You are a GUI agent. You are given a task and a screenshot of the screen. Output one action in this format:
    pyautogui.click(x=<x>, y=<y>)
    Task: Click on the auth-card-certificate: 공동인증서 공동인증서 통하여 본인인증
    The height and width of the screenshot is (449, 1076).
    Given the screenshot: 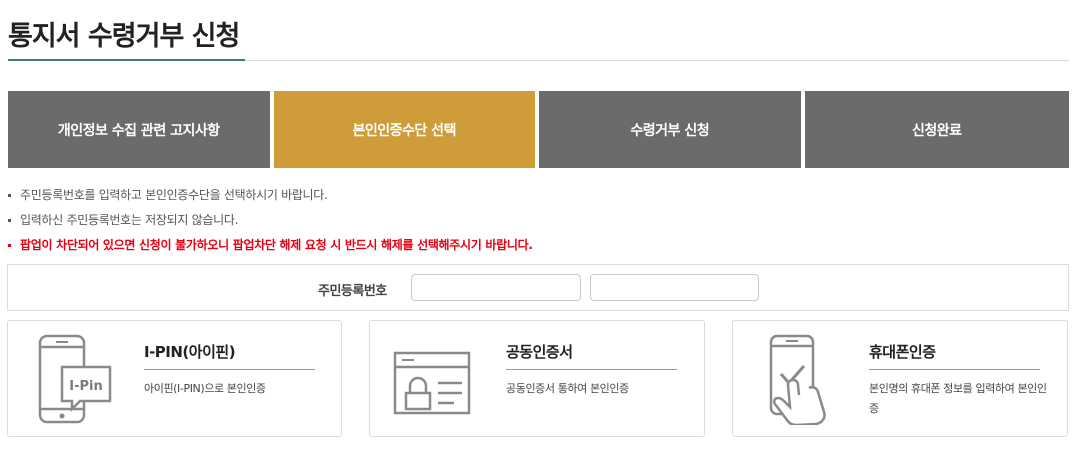 What is the action you would take?
    pyautogui.click(x=537, y=378)
    